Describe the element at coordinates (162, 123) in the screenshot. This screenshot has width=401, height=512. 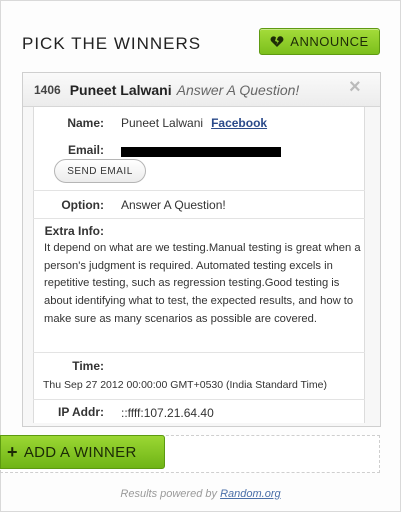
I see `name-value: Puneet Lalwani` at that location.